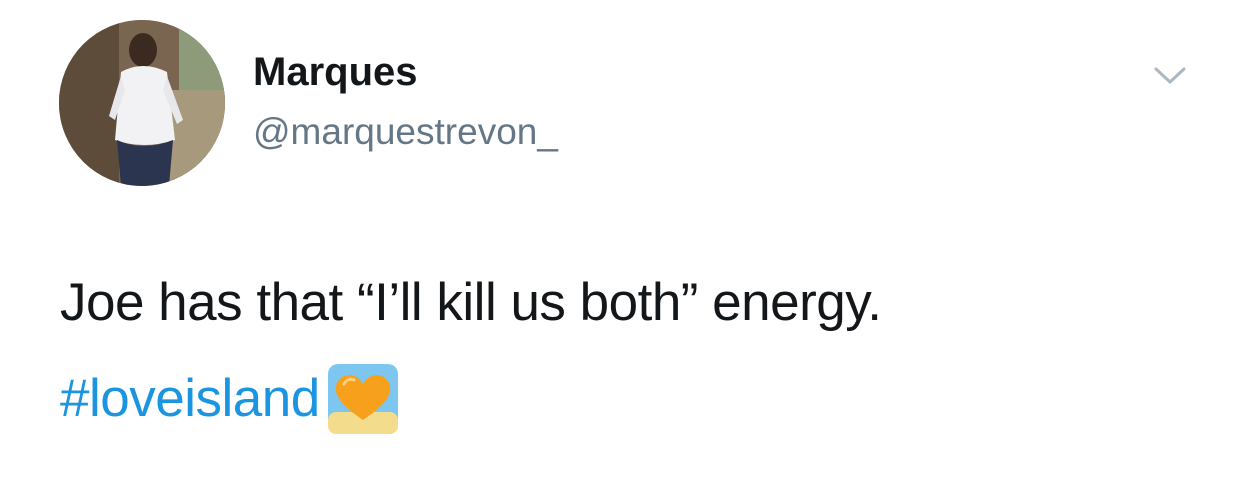  What do you see at coordinates (1170, 75) in the screenshot?
I see `chevron-down-icon` at bounding box center [1170, 75].